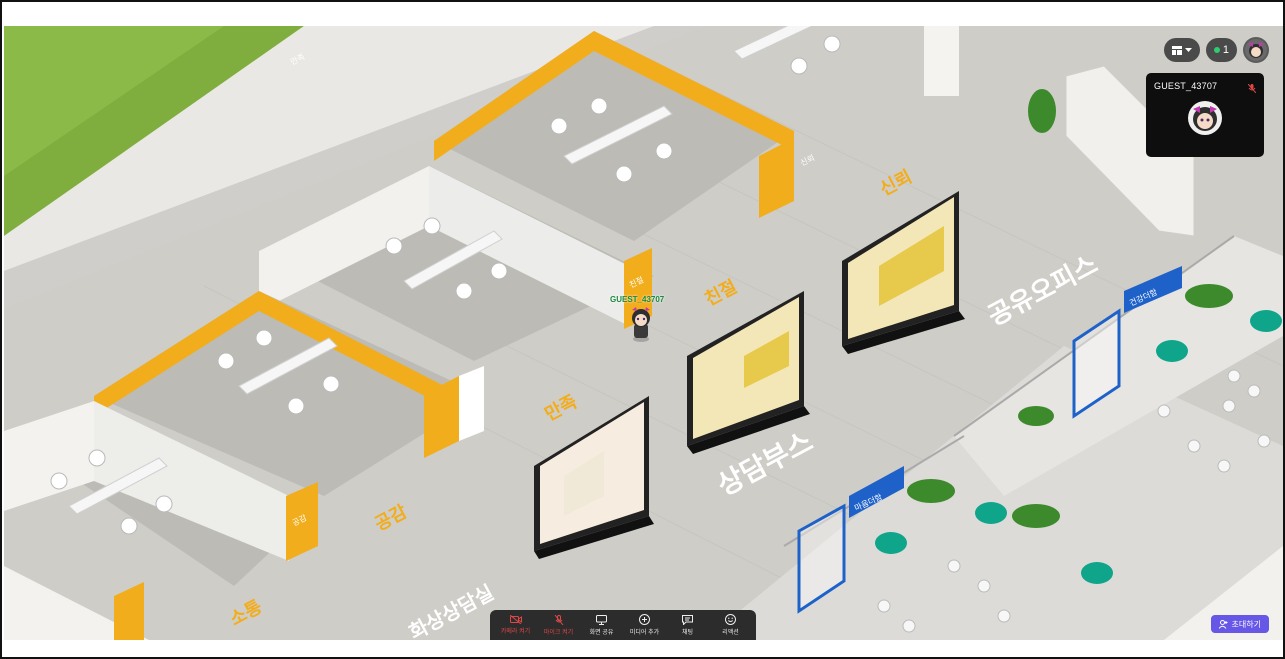 This screenshot has height=659, width=1285. Describe the element at coordinates (730, 633) in the screenshot. I see `reaction-label: 리액션` at that location.